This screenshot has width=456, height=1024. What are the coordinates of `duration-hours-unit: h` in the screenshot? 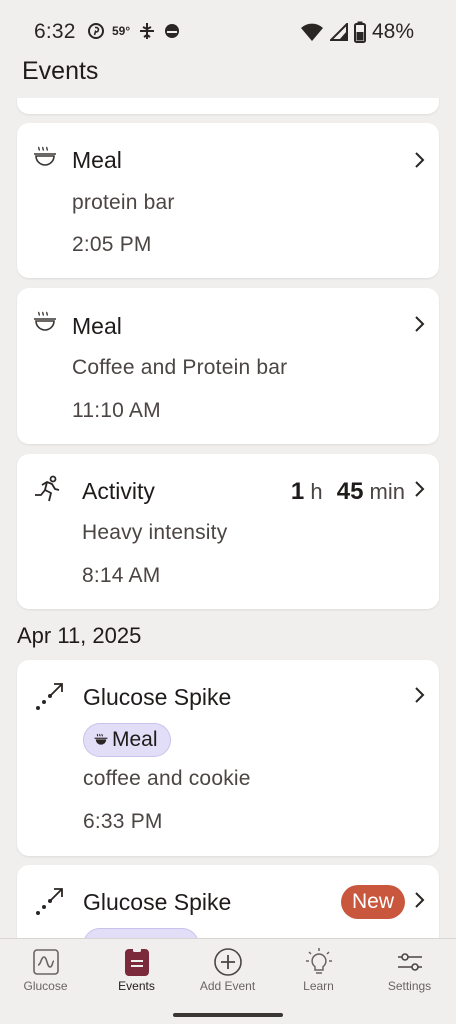 It's located at (316, 491).